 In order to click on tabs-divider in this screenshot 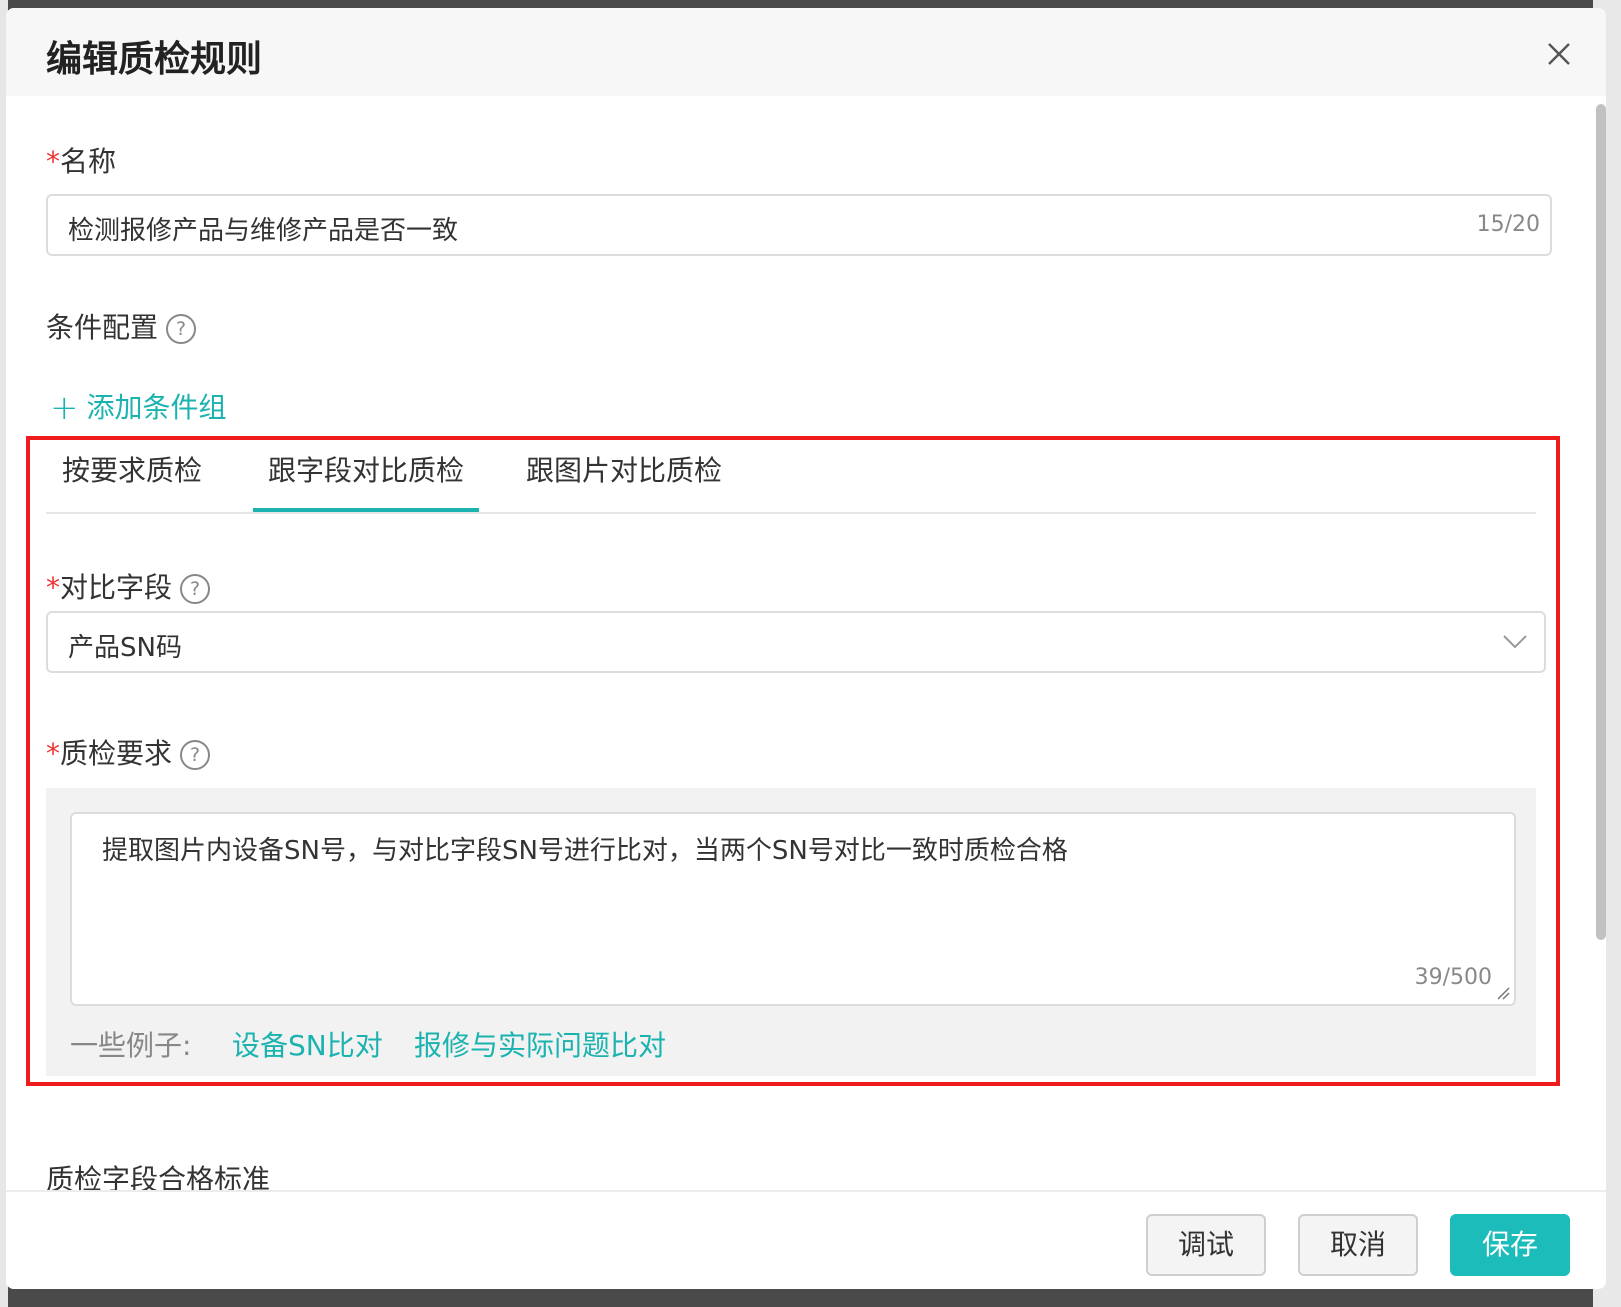, I will do `click(791, 513)`.